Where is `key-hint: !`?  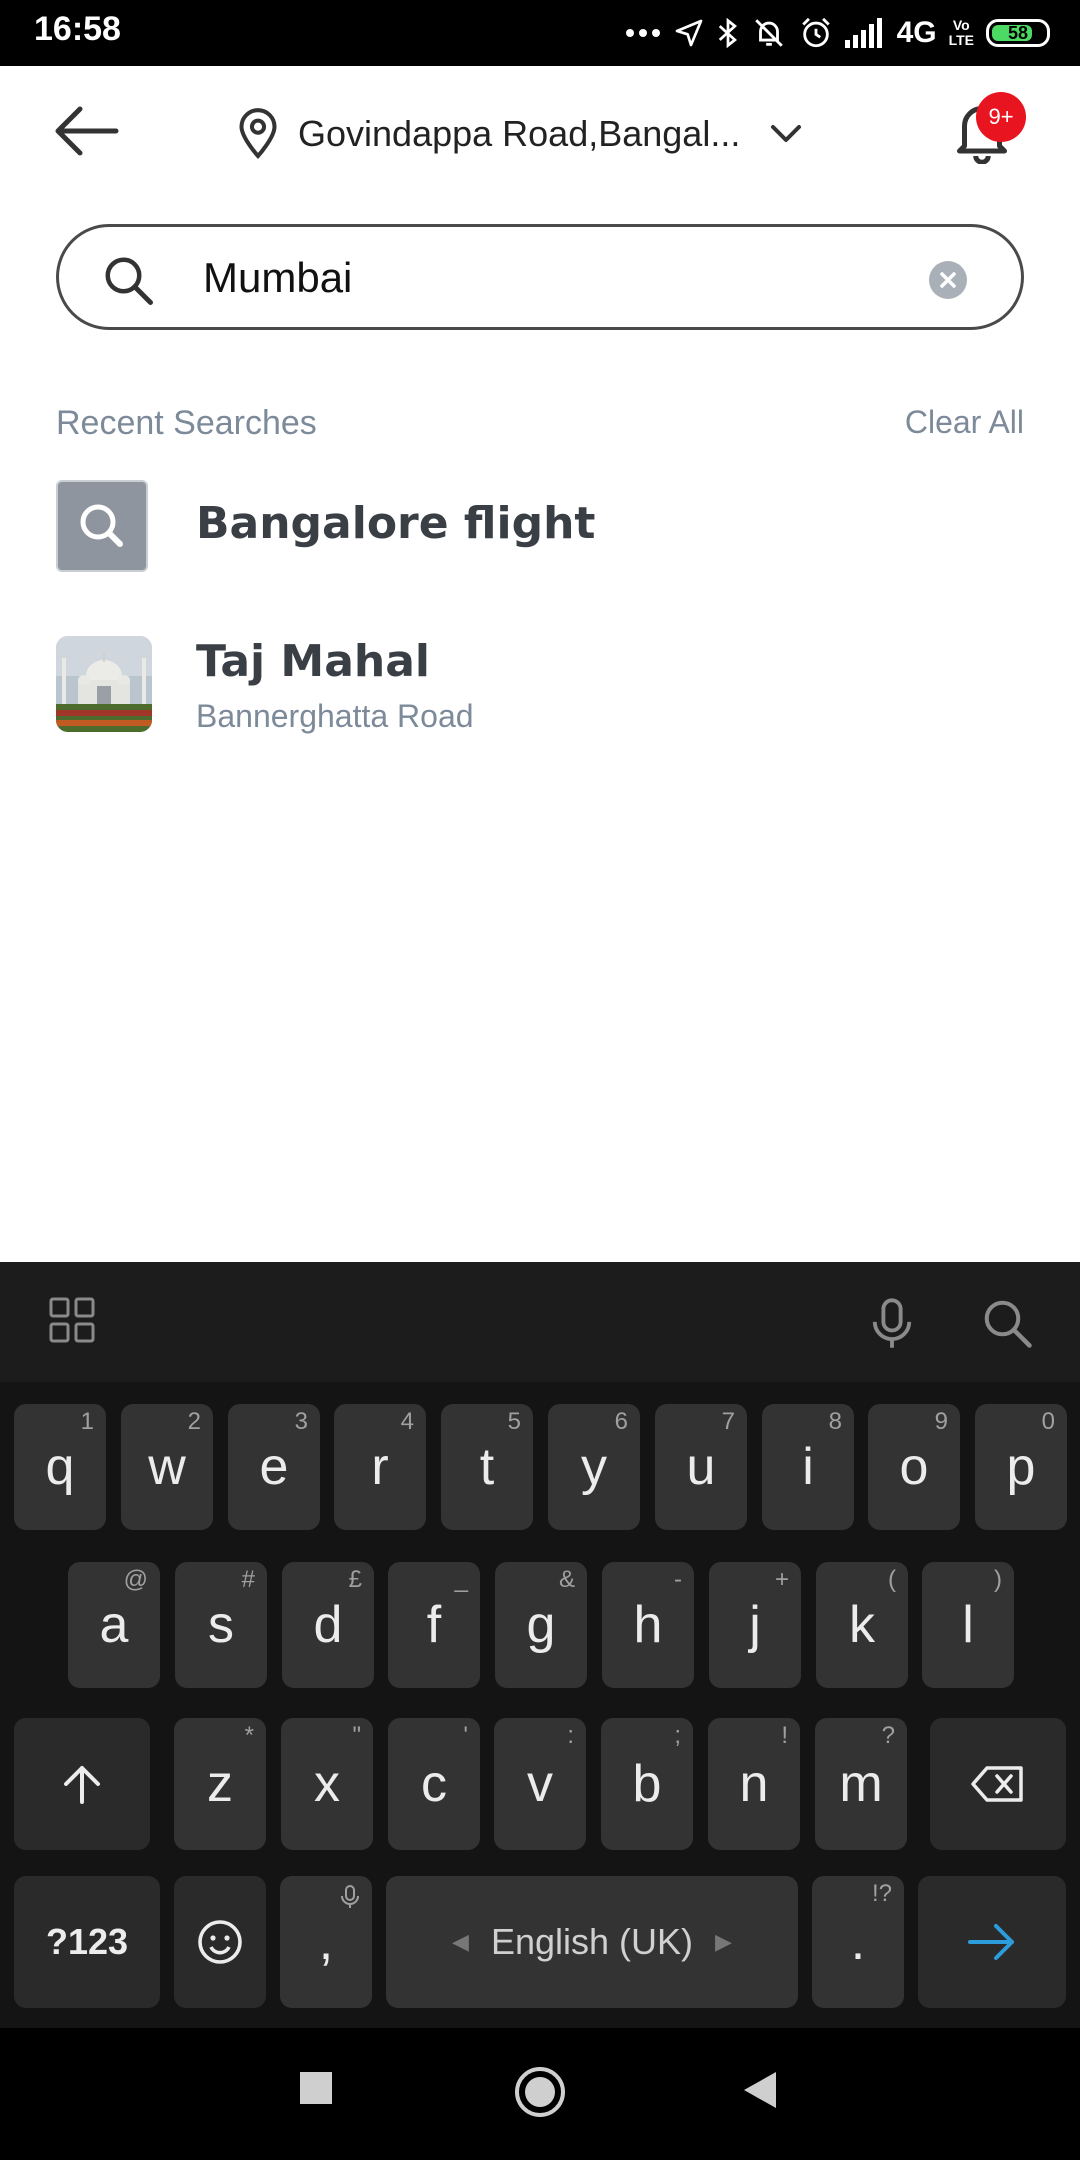
key-hint: ! is located at coordinates (784, 1735).